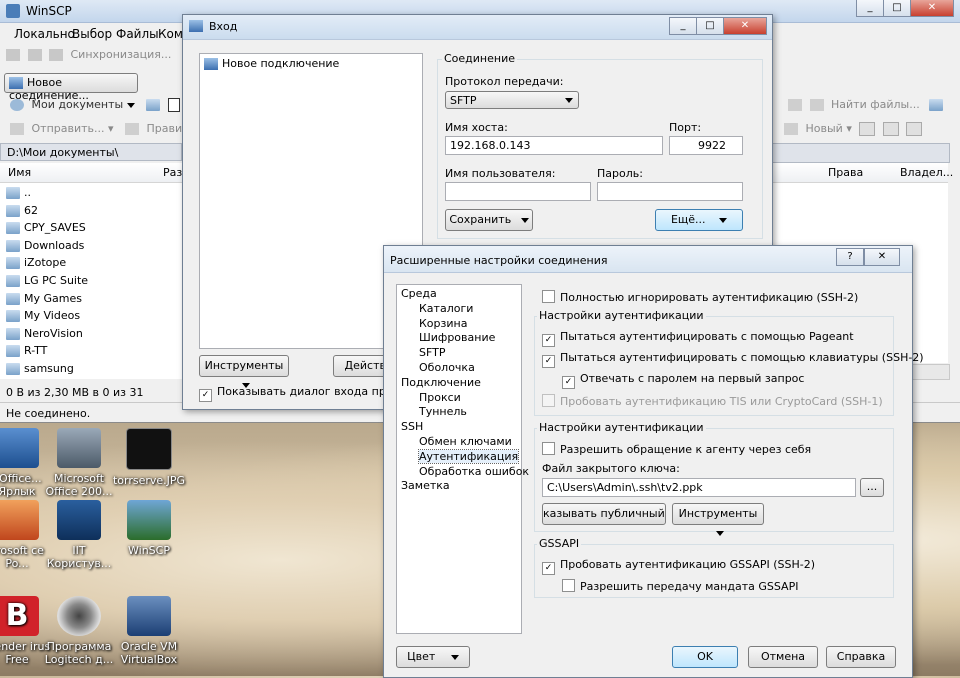  Describe the element at coordinates (36, 351) in the screenshot. I see `file-name: R-TT` at that location.